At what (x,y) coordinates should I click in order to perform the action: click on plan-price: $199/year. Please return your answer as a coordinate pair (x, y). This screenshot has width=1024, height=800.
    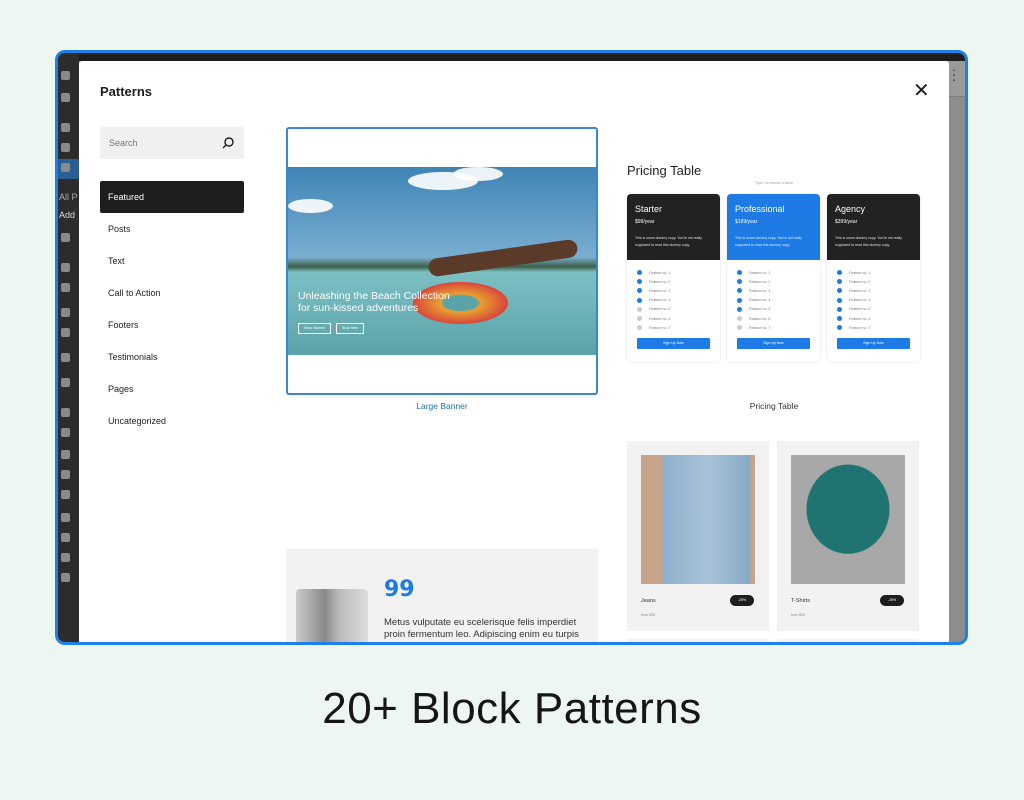
    Looking at the image, I should click on (746, 222).